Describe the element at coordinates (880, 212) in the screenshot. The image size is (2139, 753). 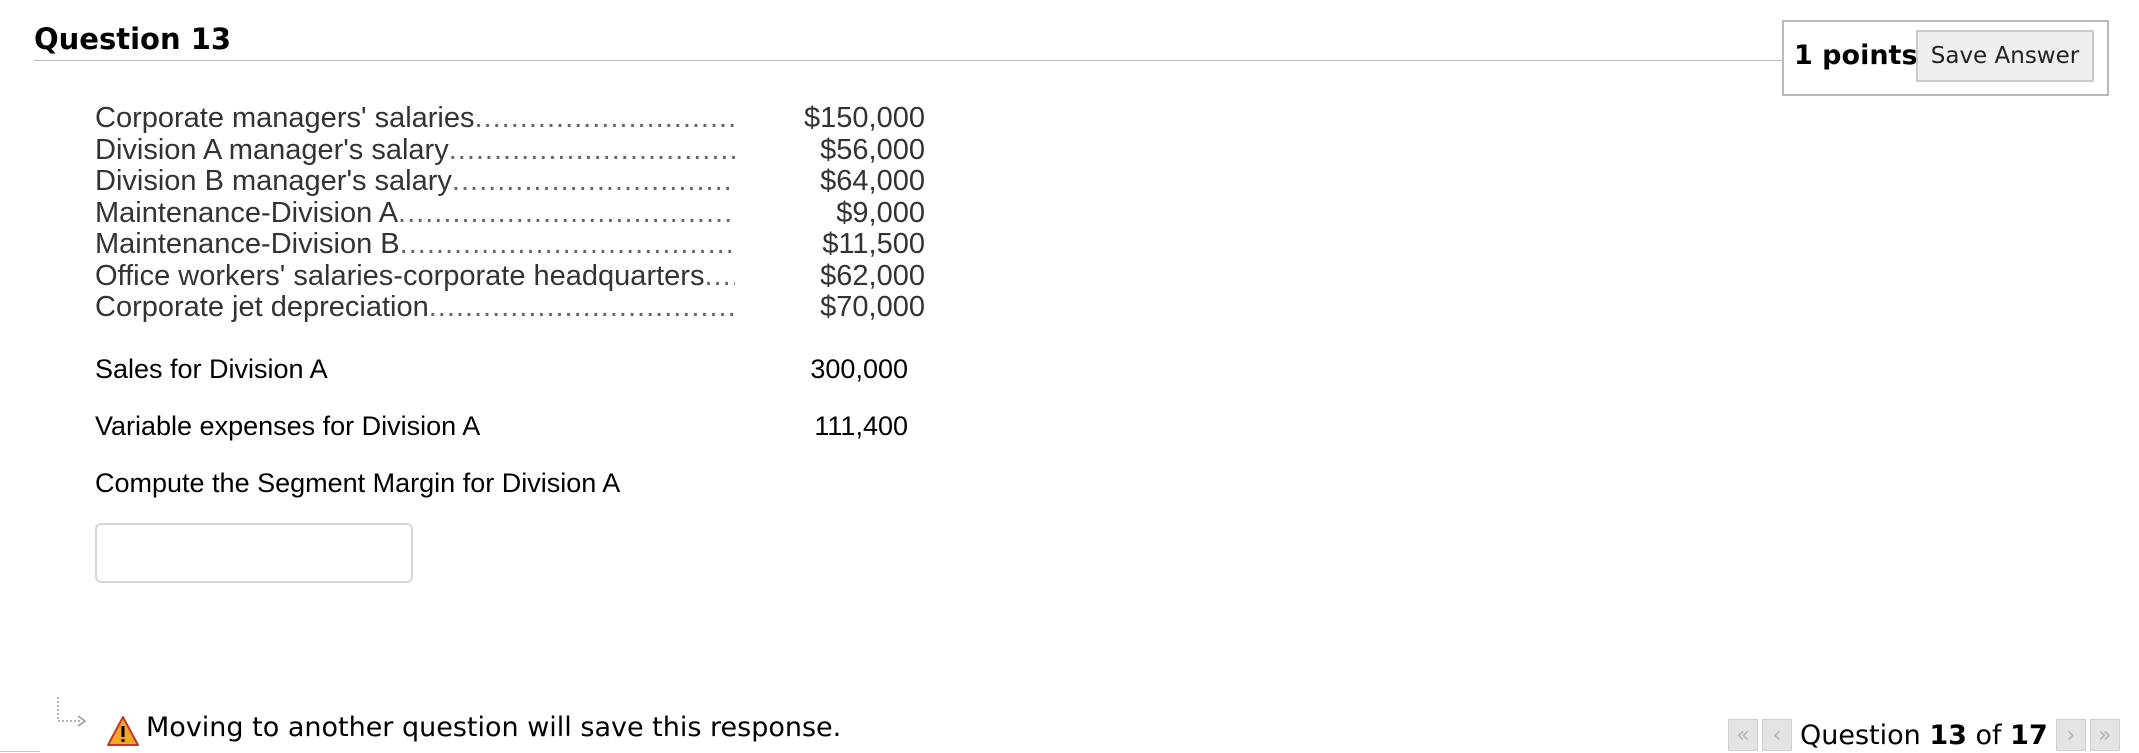
I see `expense-amount: $9,000` at that location.